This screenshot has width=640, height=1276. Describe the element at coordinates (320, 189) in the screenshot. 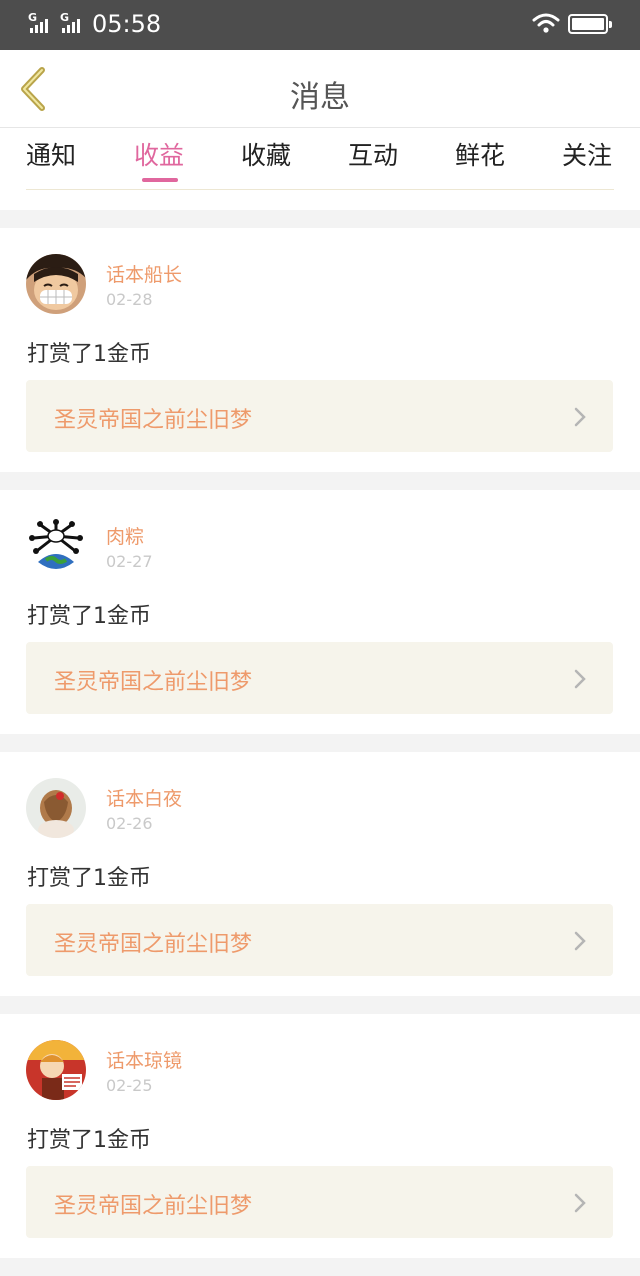

I see `divider` at that location.